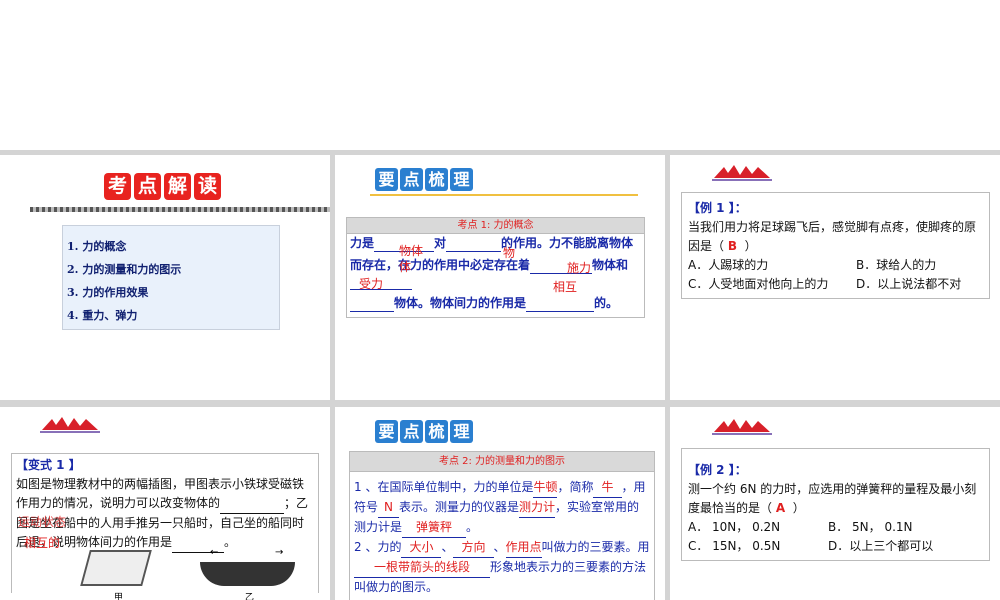  I want to click on title-char: 考, so click(117, 186).